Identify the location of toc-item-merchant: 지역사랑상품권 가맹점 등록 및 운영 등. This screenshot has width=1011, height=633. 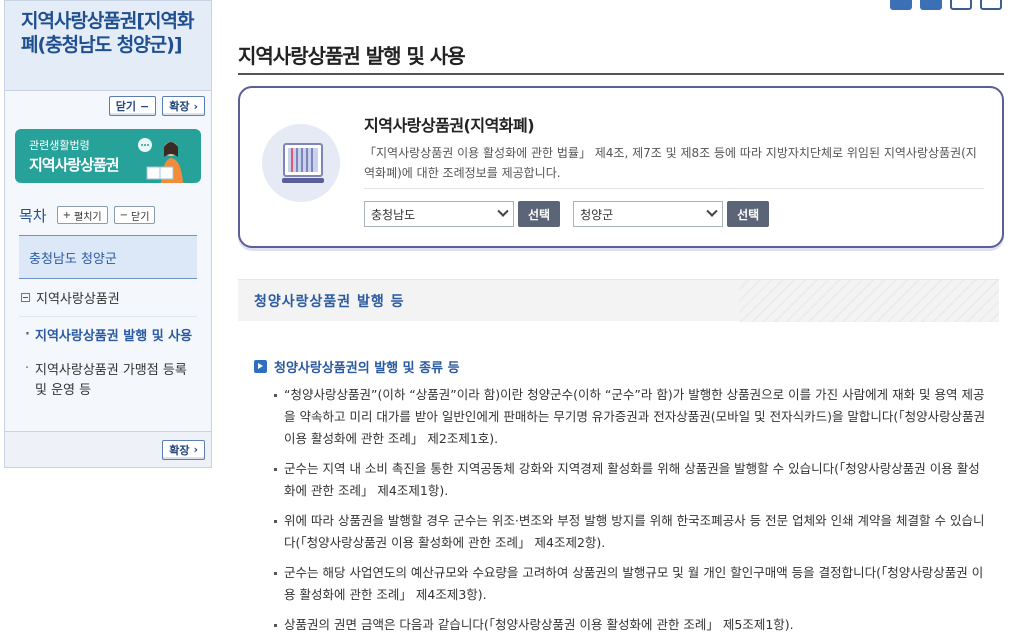
(109, 380).